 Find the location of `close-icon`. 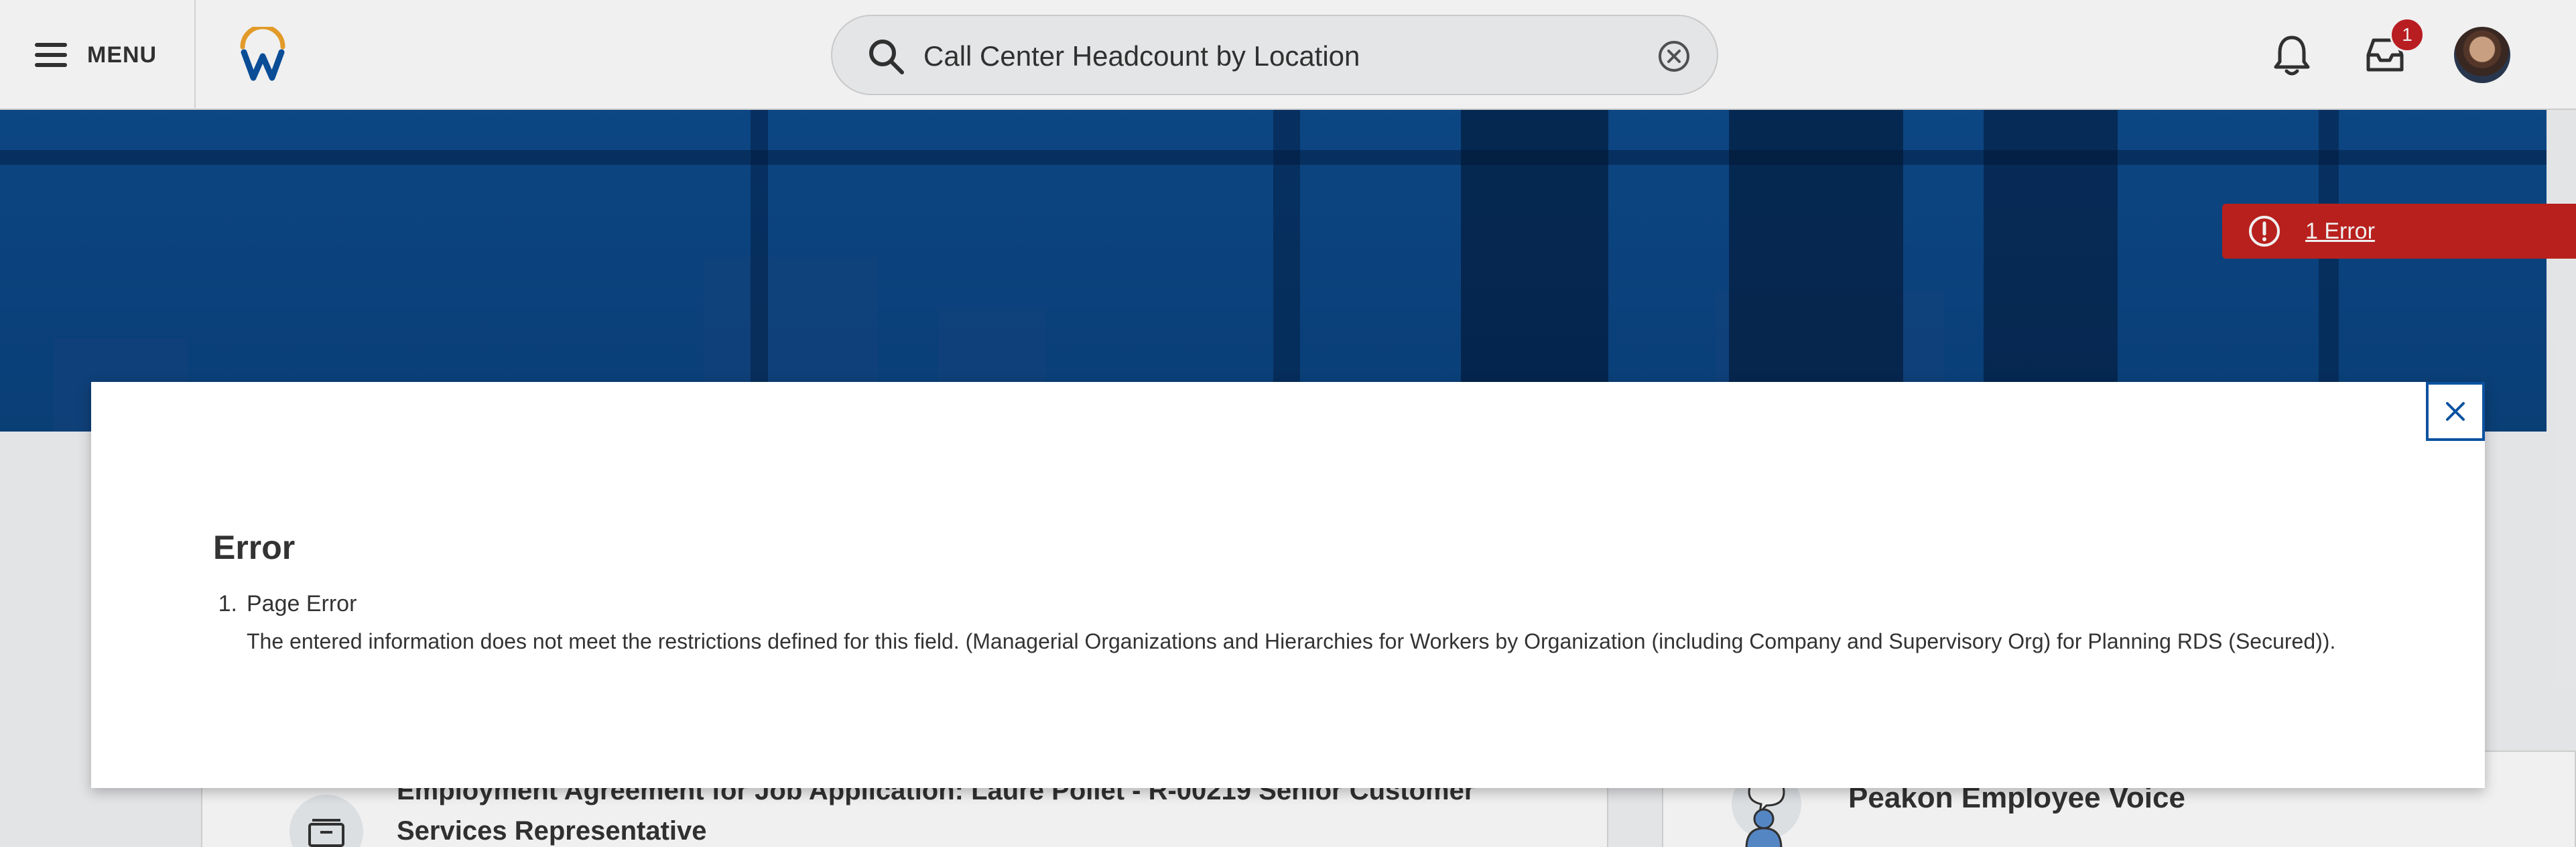

close-icon is located at coordinates (2455, 412).